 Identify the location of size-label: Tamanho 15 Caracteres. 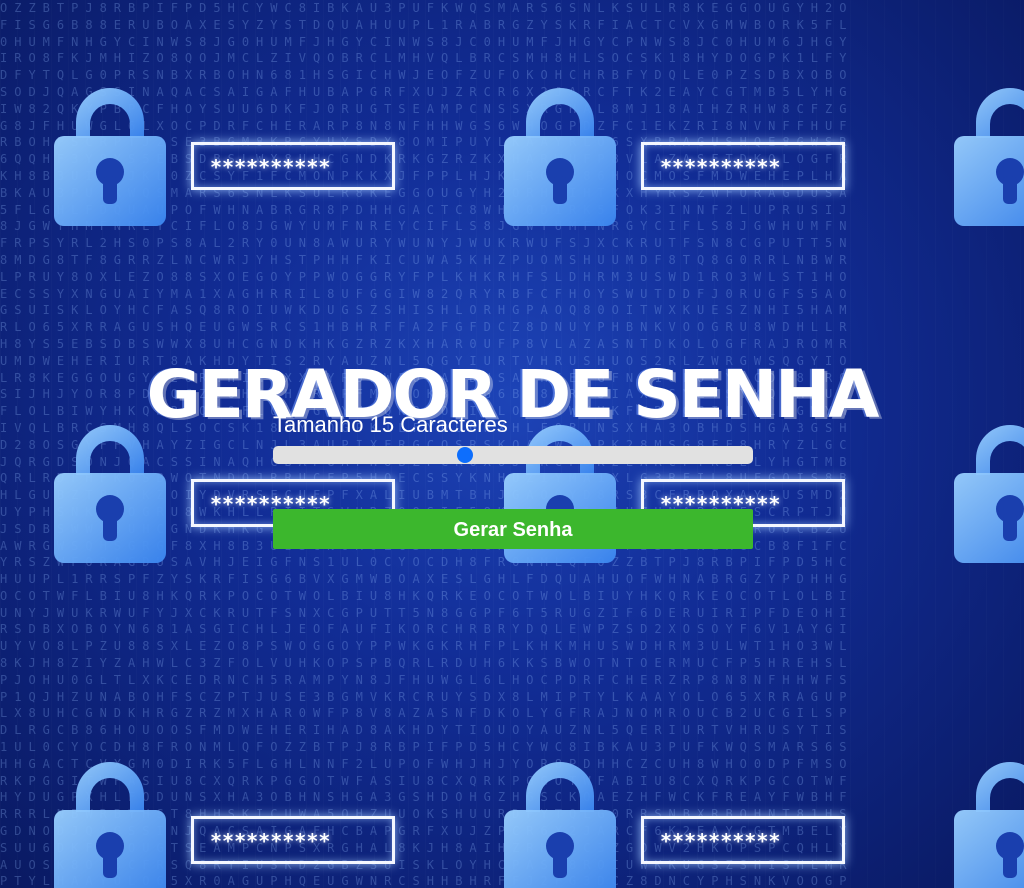
(390, 424).